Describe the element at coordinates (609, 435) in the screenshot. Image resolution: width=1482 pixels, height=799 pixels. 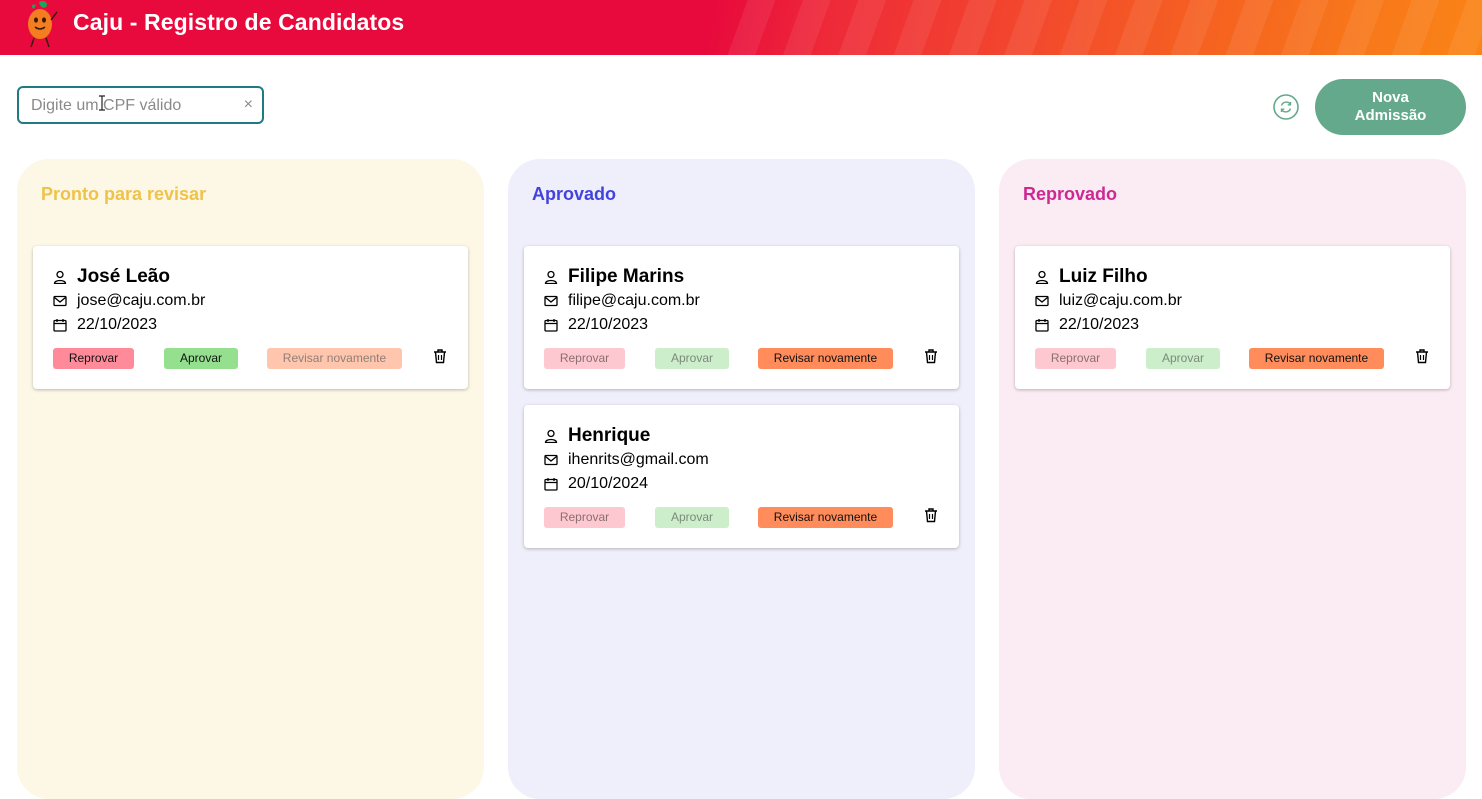
I see `candidate-name: Henrique` at that location.